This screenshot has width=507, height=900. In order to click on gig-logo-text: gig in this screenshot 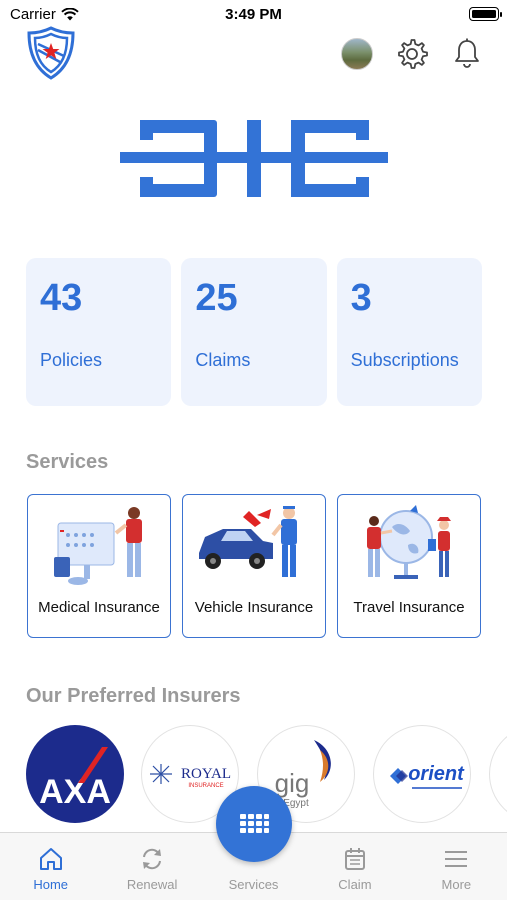, I will do `click(292, 783)`.